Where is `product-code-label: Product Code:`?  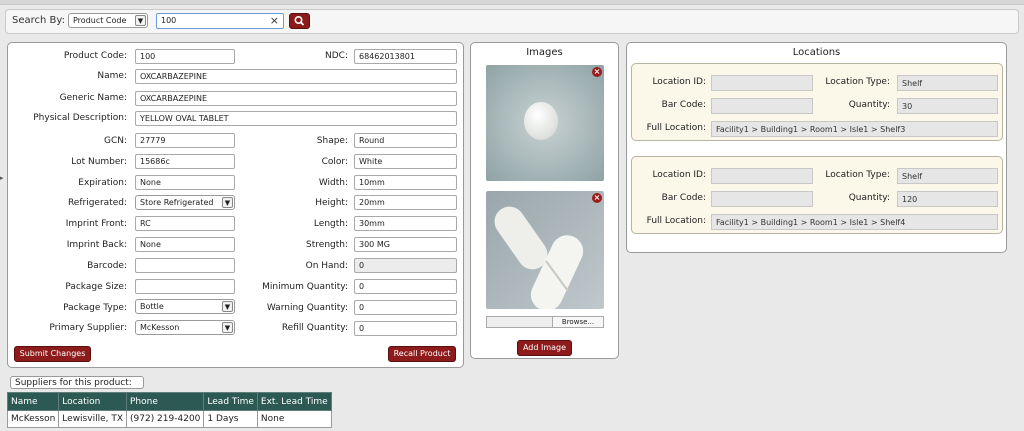
product-code-label: Product Code: is located at coordinates (95, 56).